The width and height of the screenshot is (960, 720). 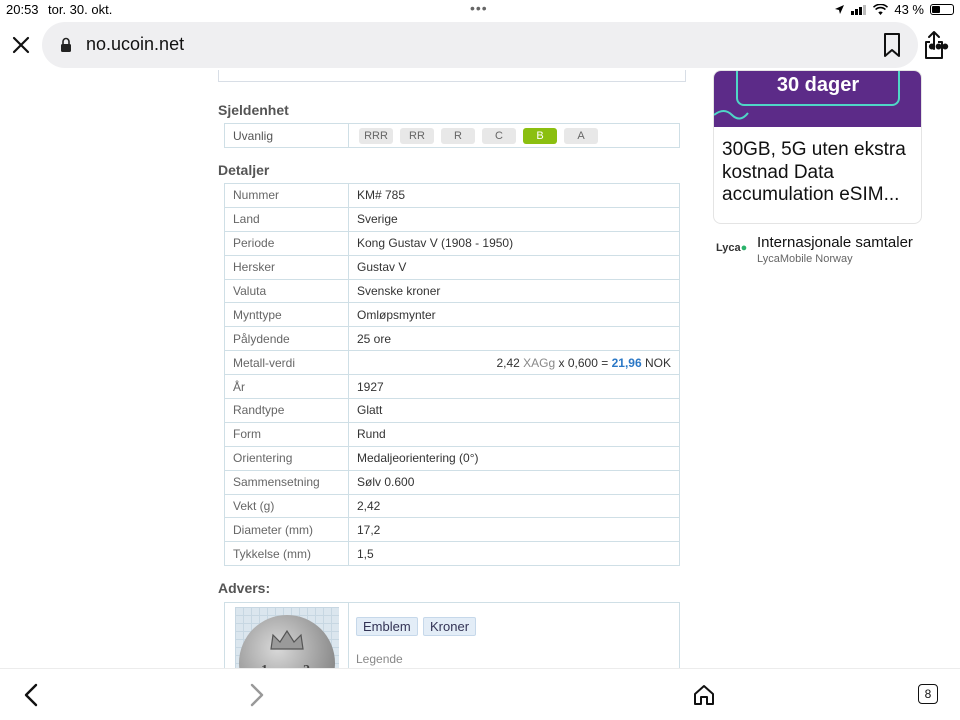 I want to click on back-icon, so click(x=32, y=695).